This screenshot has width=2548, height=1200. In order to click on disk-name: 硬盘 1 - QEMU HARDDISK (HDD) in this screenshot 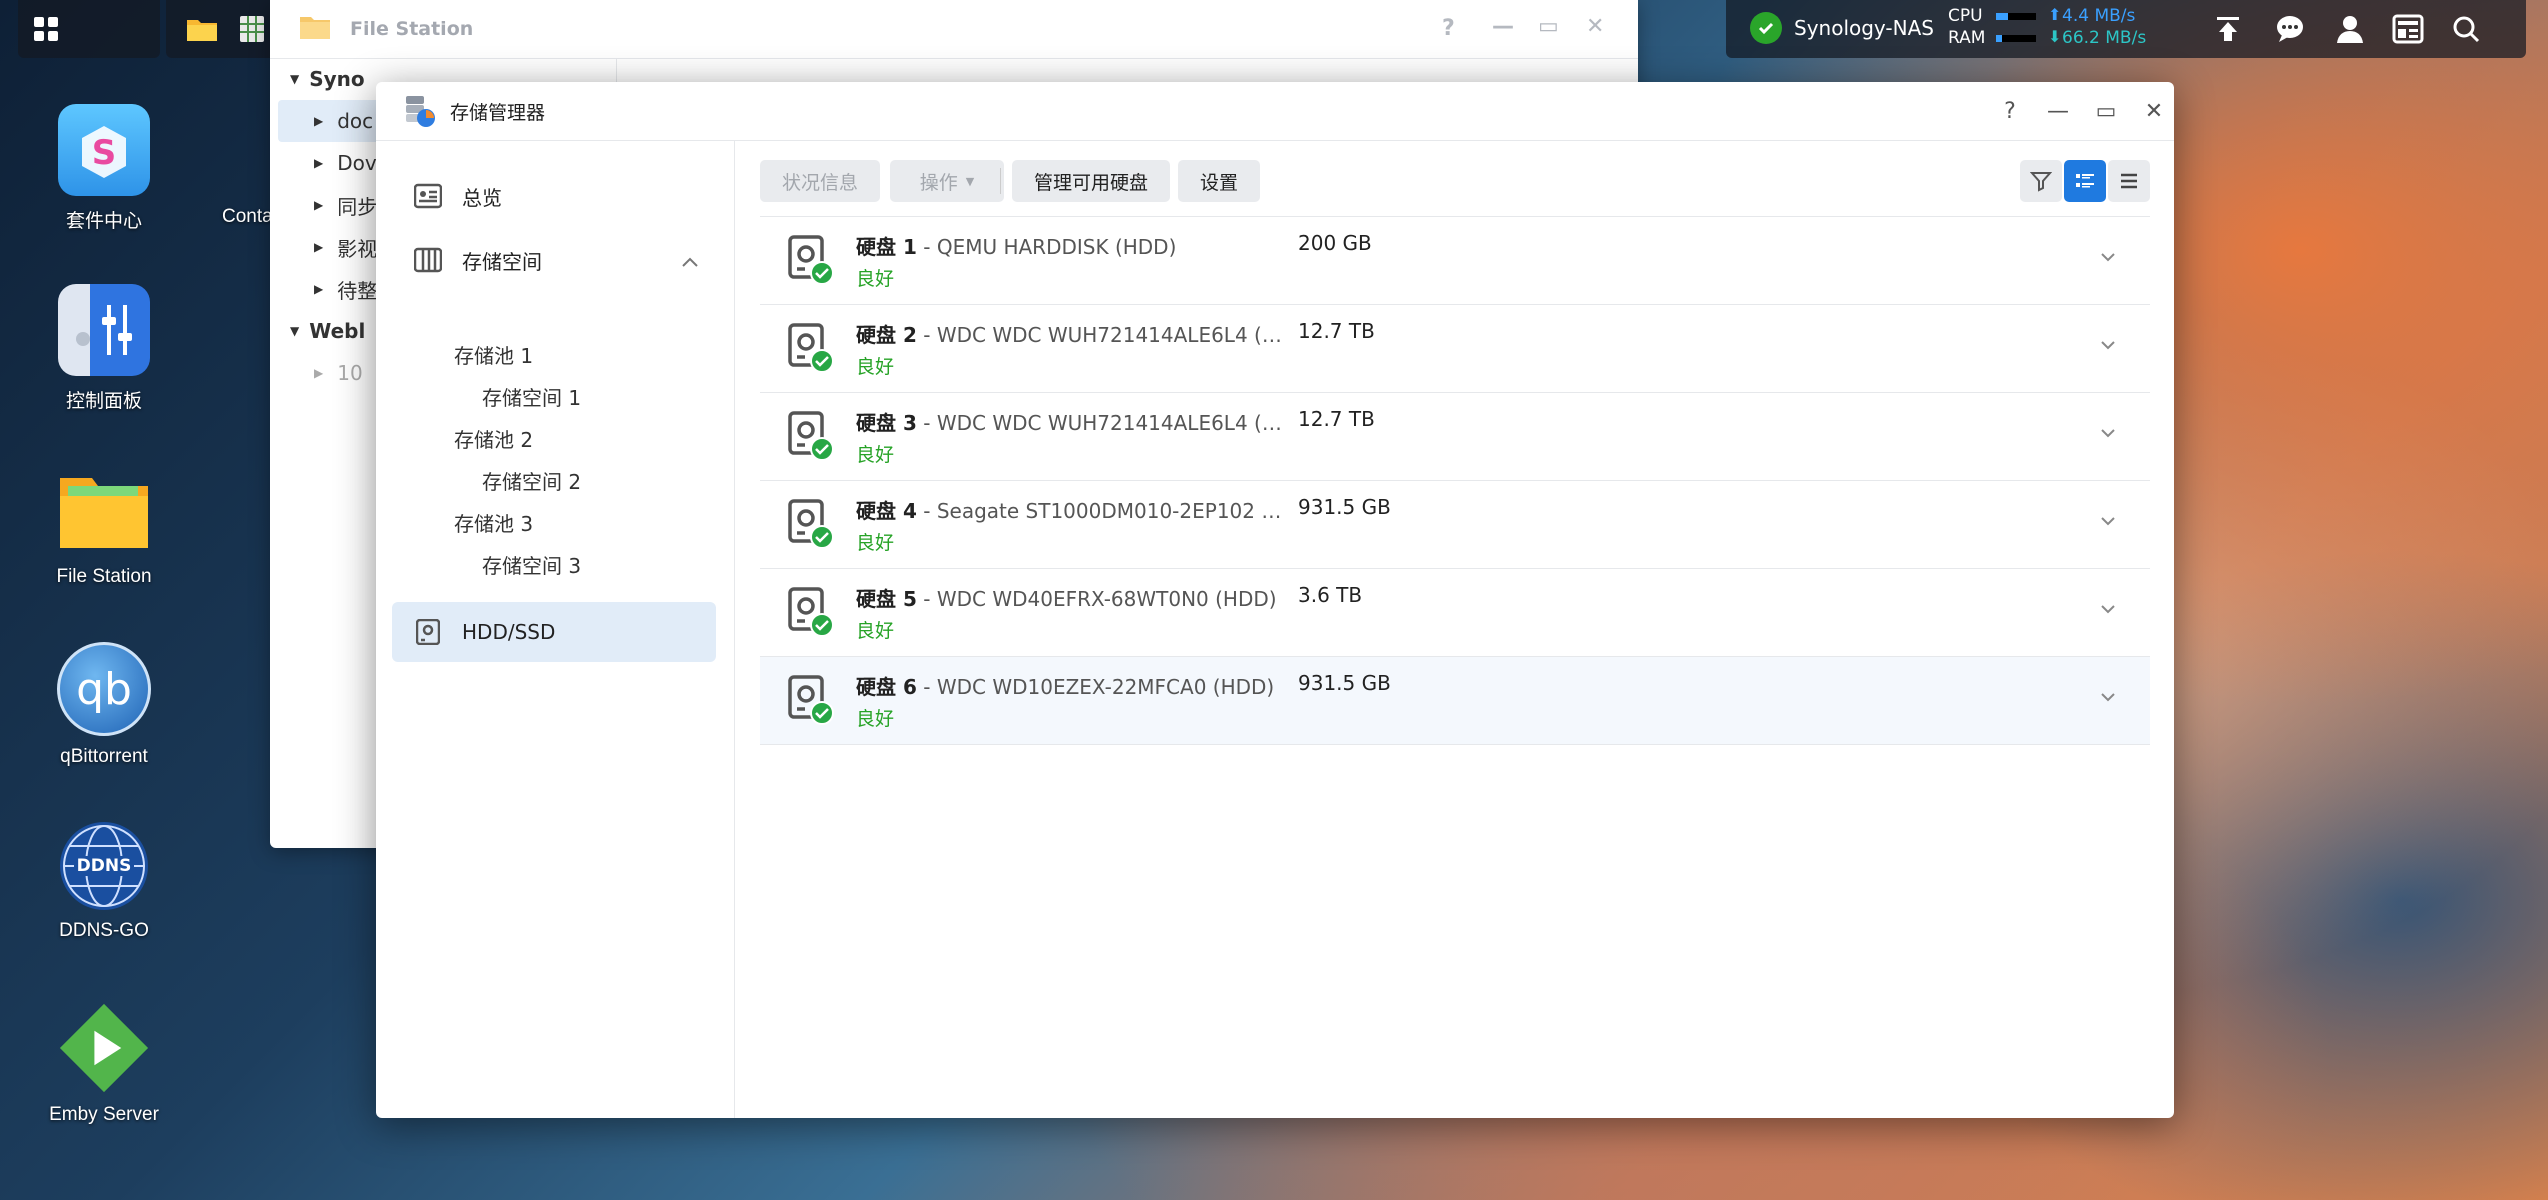, I will do `click(1016, 247)`.